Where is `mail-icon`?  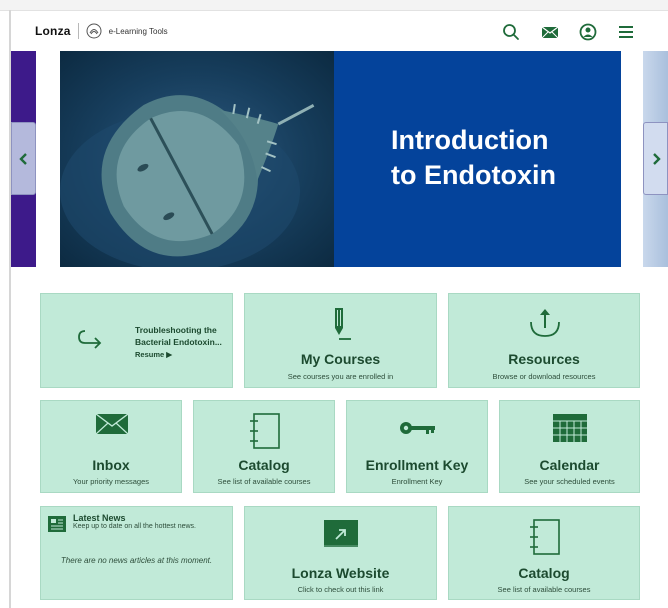
mail-icon is located at coordinates (550, 32).